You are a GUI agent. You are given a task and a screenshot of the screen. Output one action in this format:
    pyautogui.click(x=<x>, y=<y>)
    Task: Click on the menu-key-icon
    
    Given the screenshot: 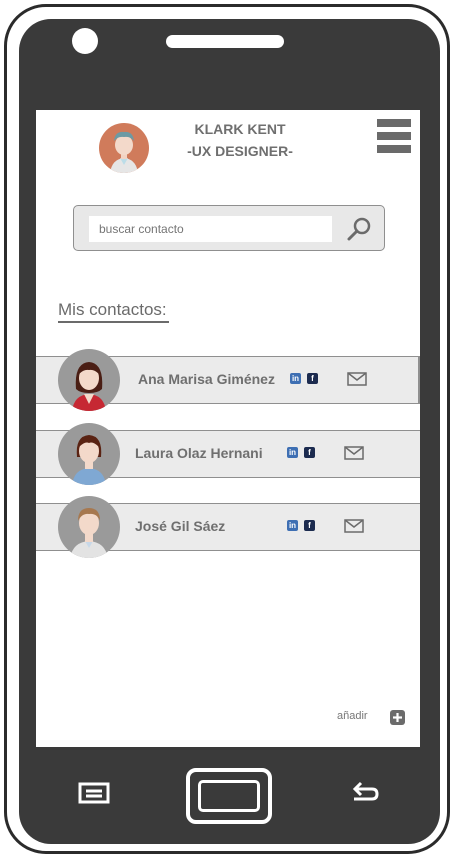 What is the action you would take?
    pyautogui.click(x=95, y=793)
    